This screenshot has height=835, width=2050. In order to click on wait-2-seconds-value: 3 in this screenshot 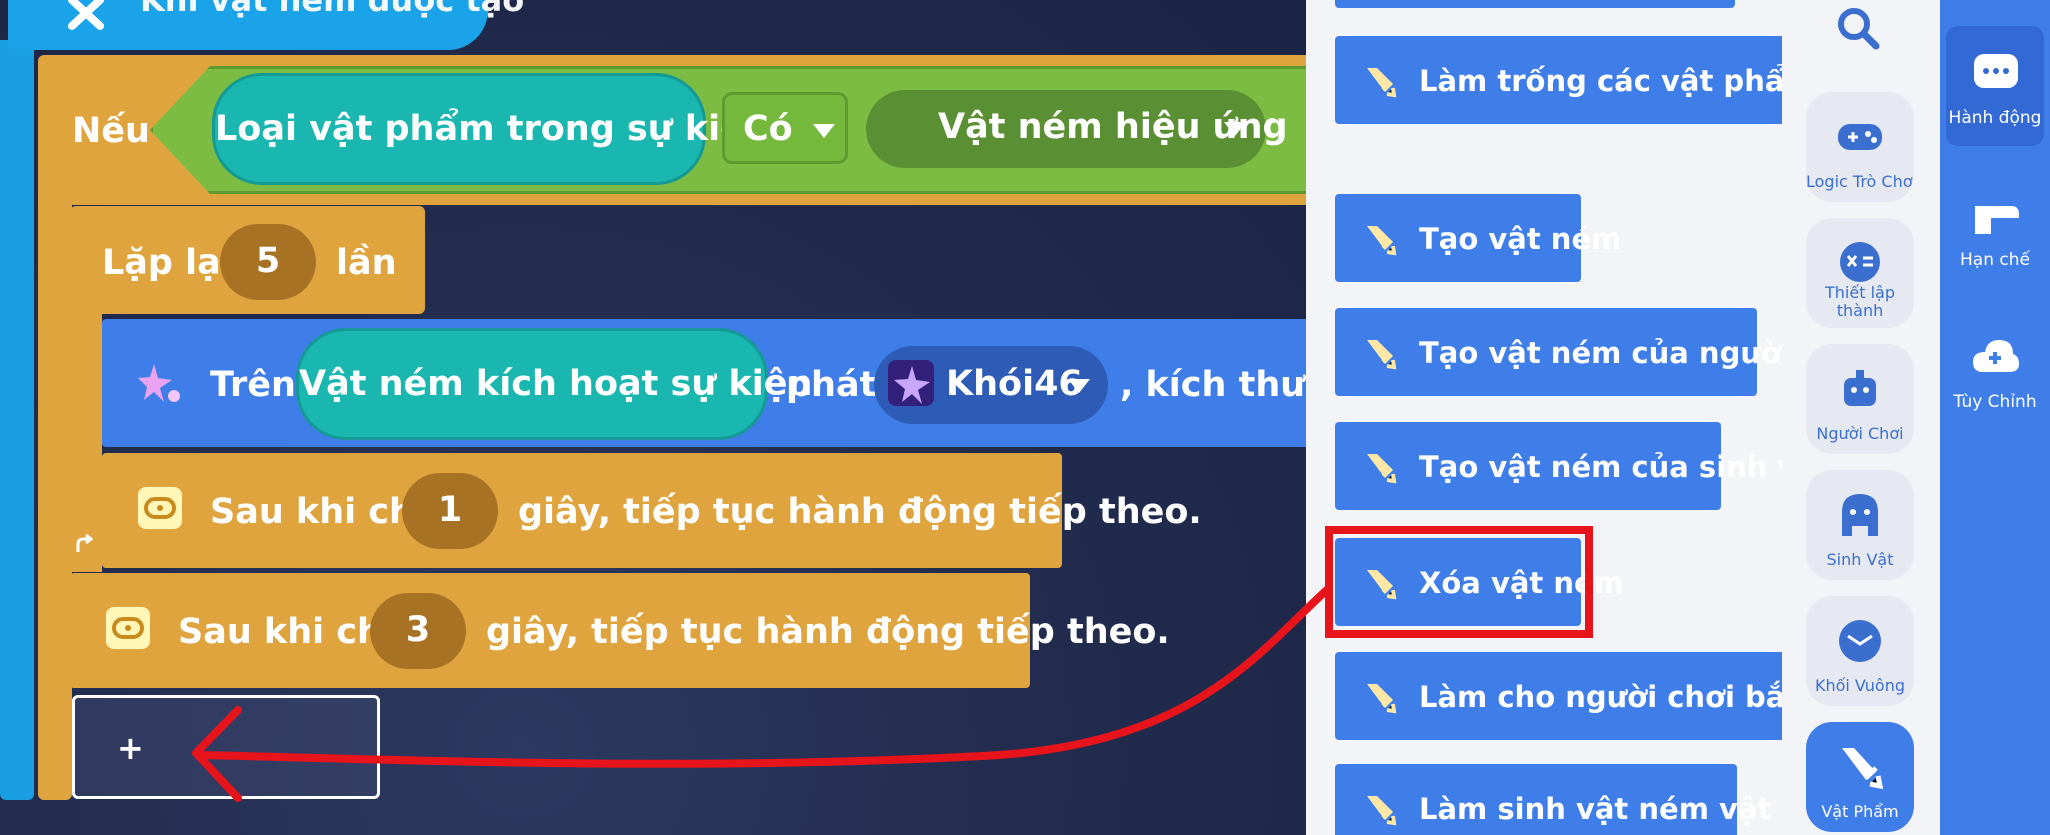, I will do `click(418, 630)`.